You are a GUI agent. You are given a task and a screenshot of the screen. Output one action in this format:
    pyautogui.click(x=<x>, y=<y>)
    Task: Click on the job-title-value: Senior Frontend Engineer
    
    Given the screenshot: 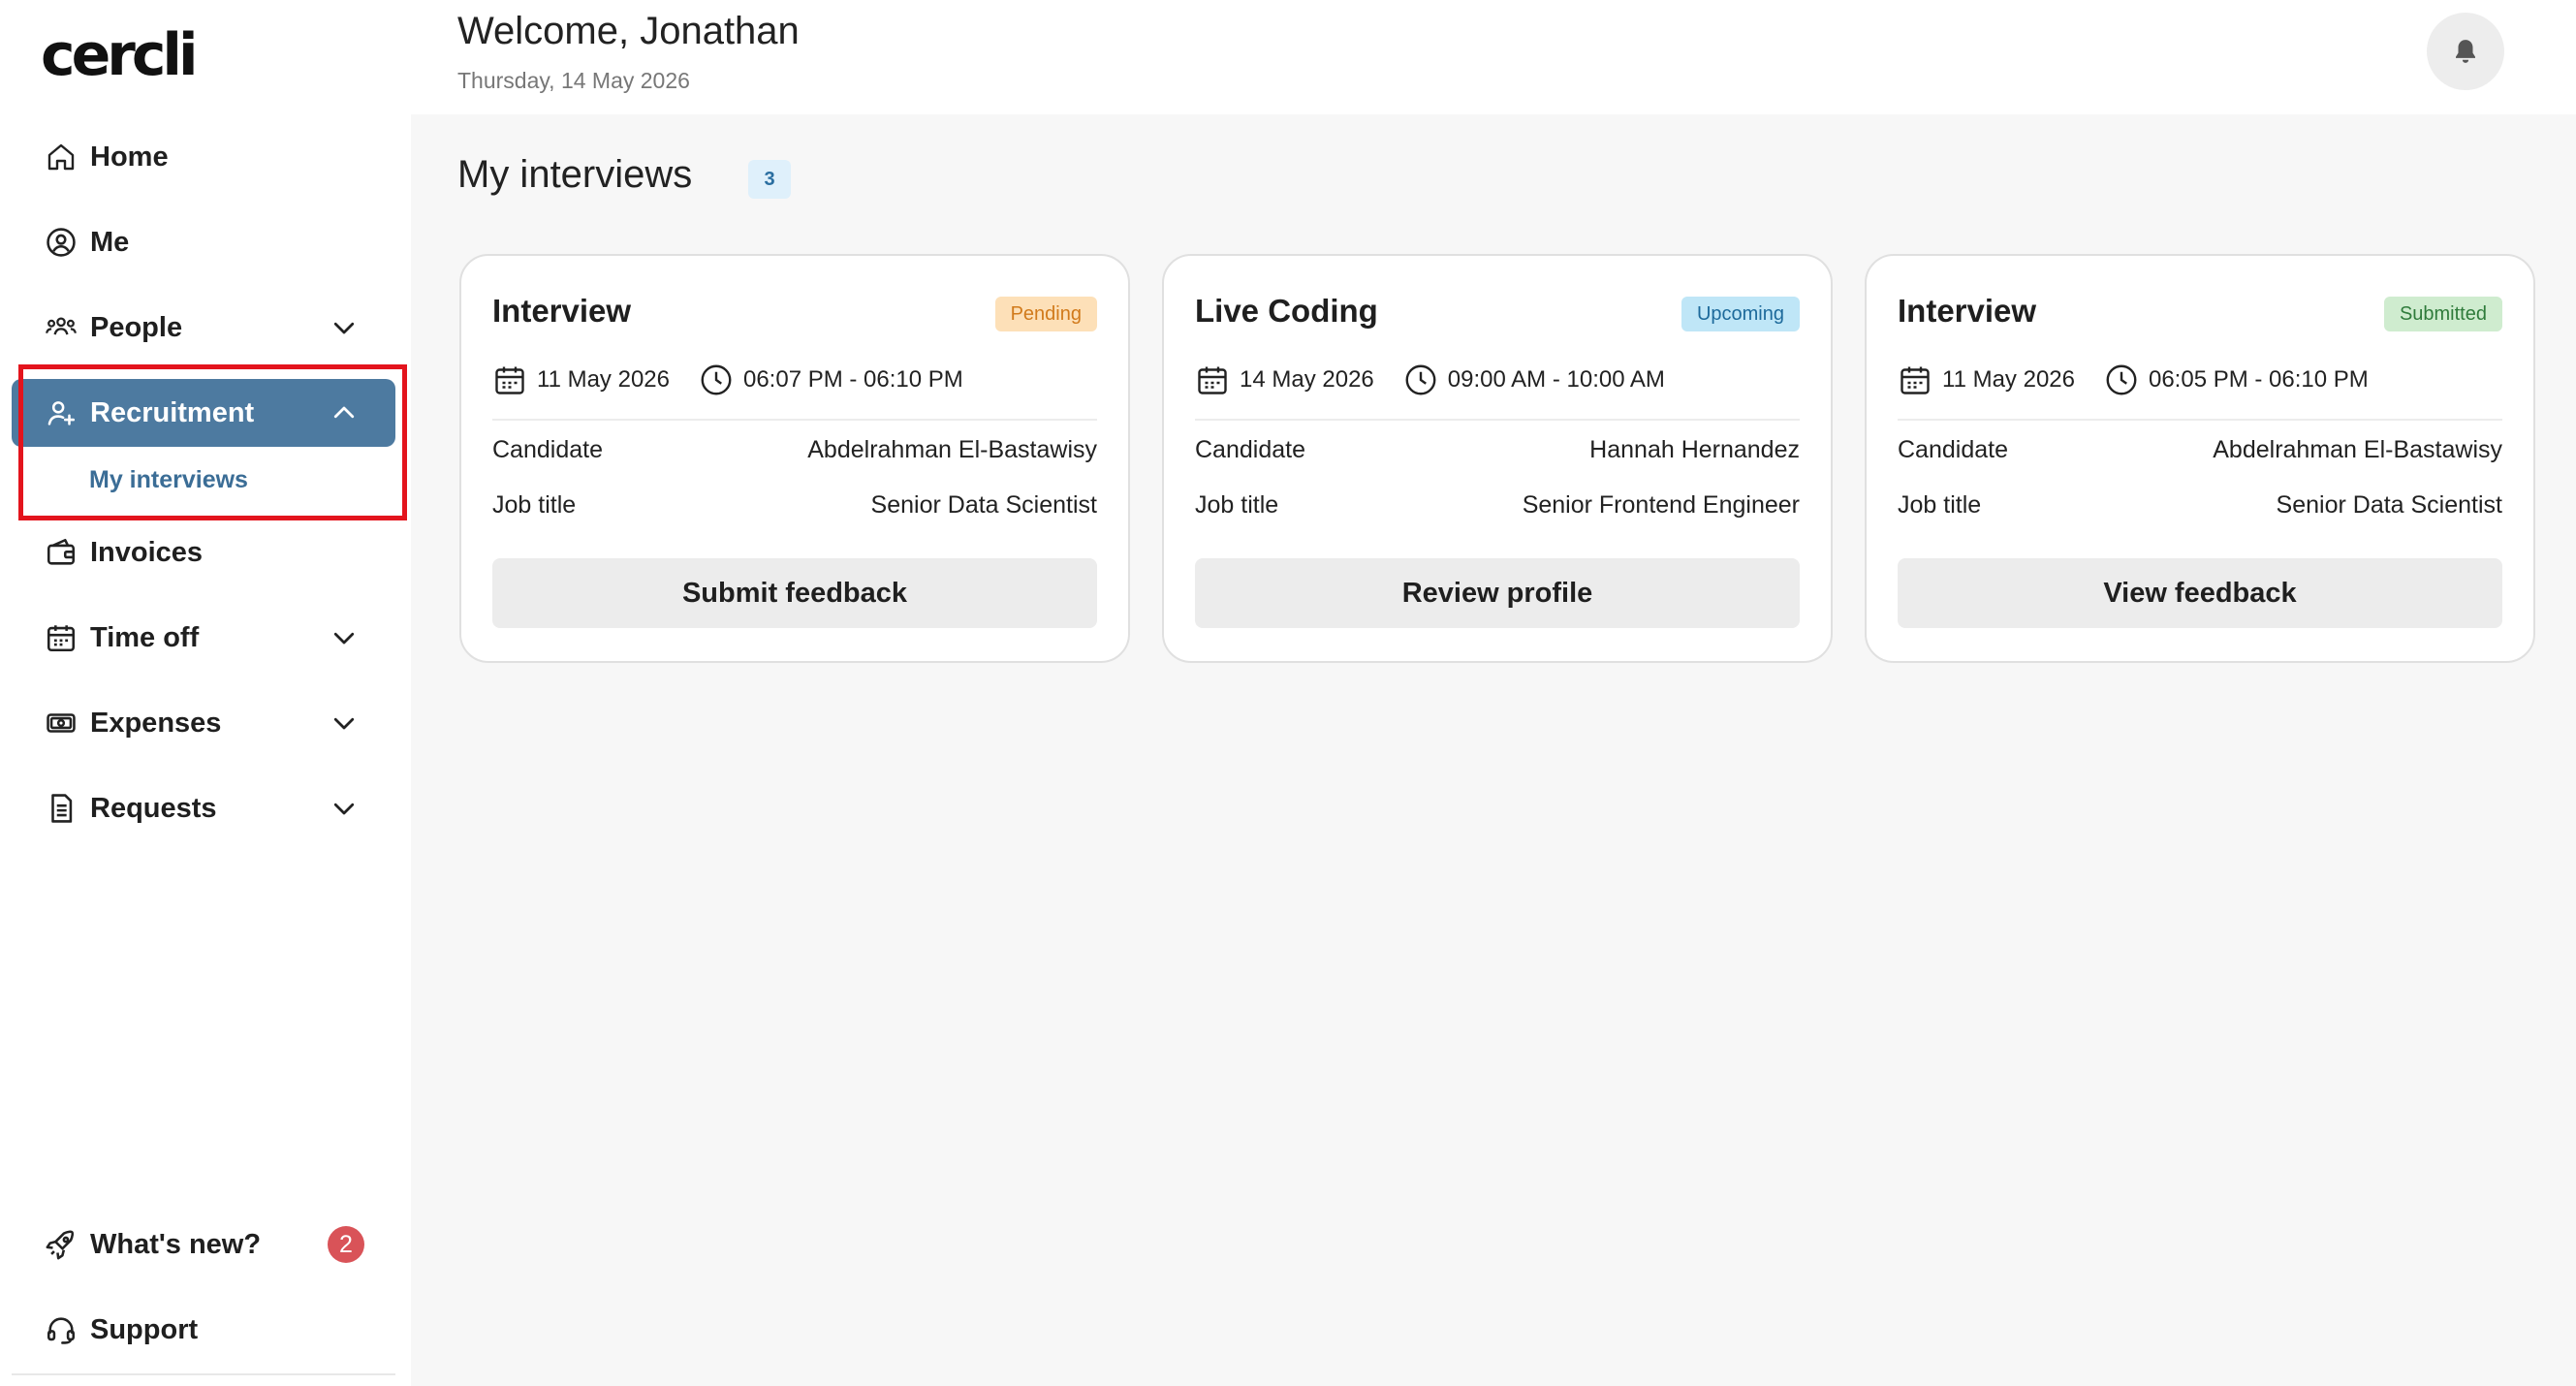 What is the action you would take?
    pyautogui.click(x=1661, y=505)
    